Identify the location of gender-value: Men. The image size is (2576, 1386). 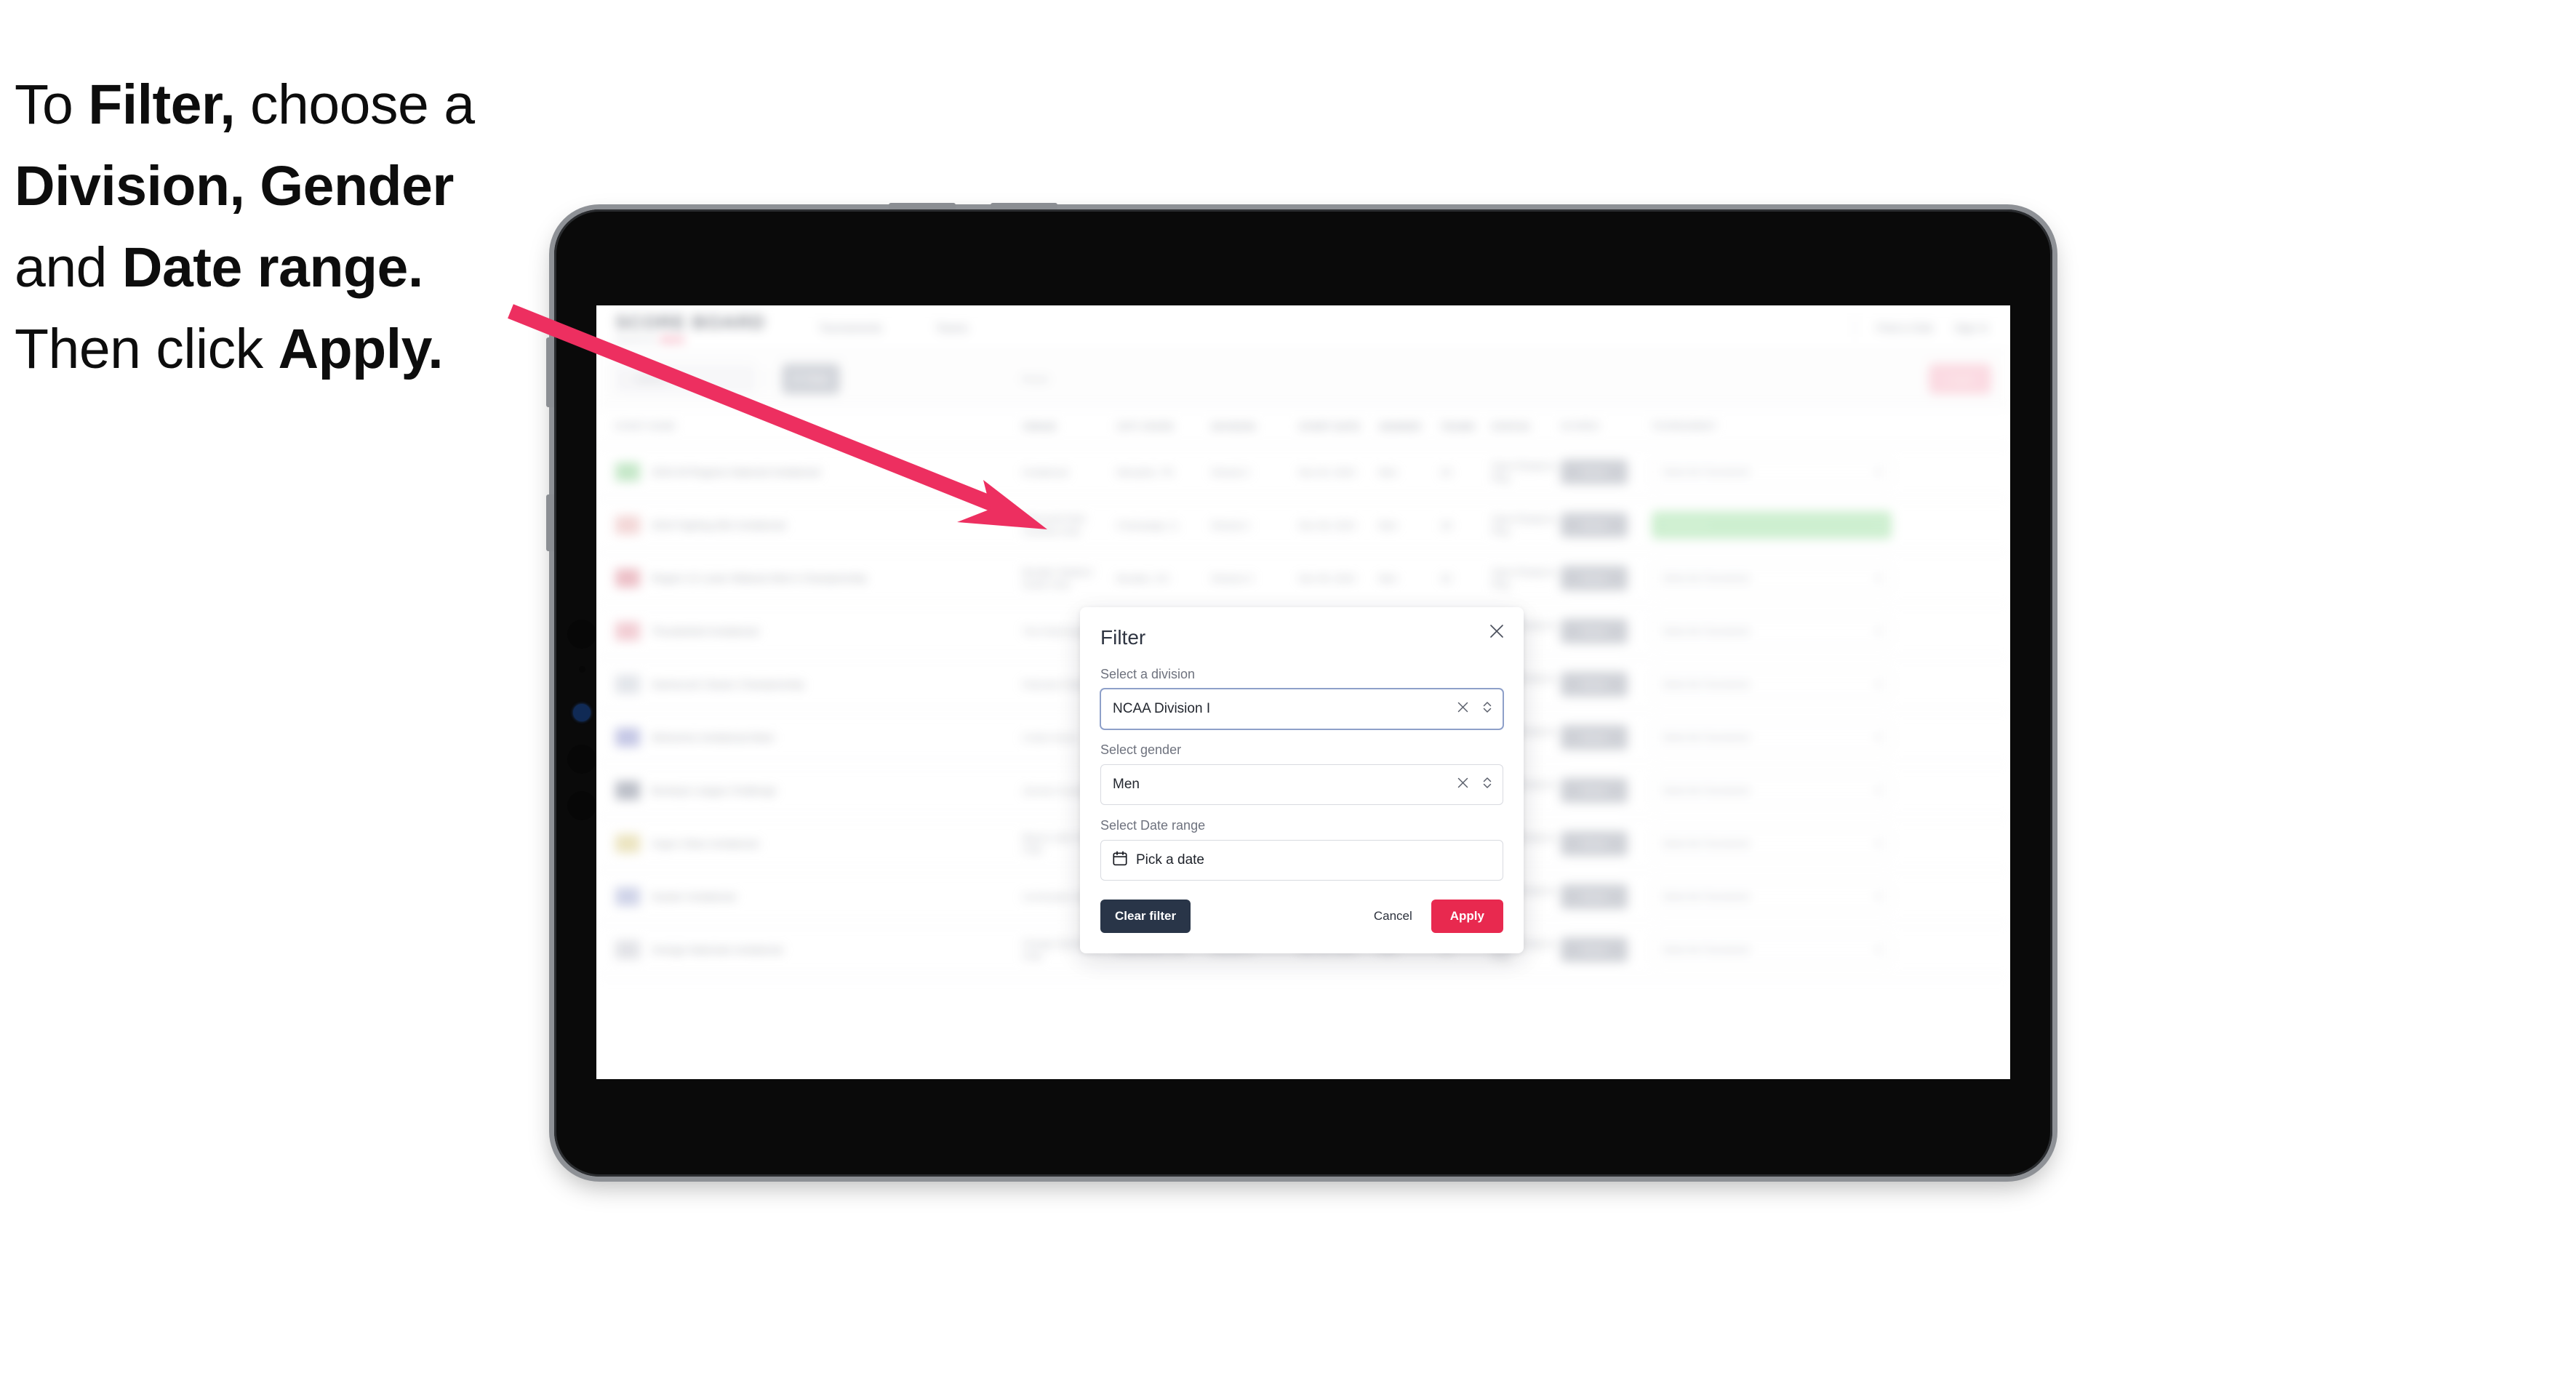
(1126, 785).